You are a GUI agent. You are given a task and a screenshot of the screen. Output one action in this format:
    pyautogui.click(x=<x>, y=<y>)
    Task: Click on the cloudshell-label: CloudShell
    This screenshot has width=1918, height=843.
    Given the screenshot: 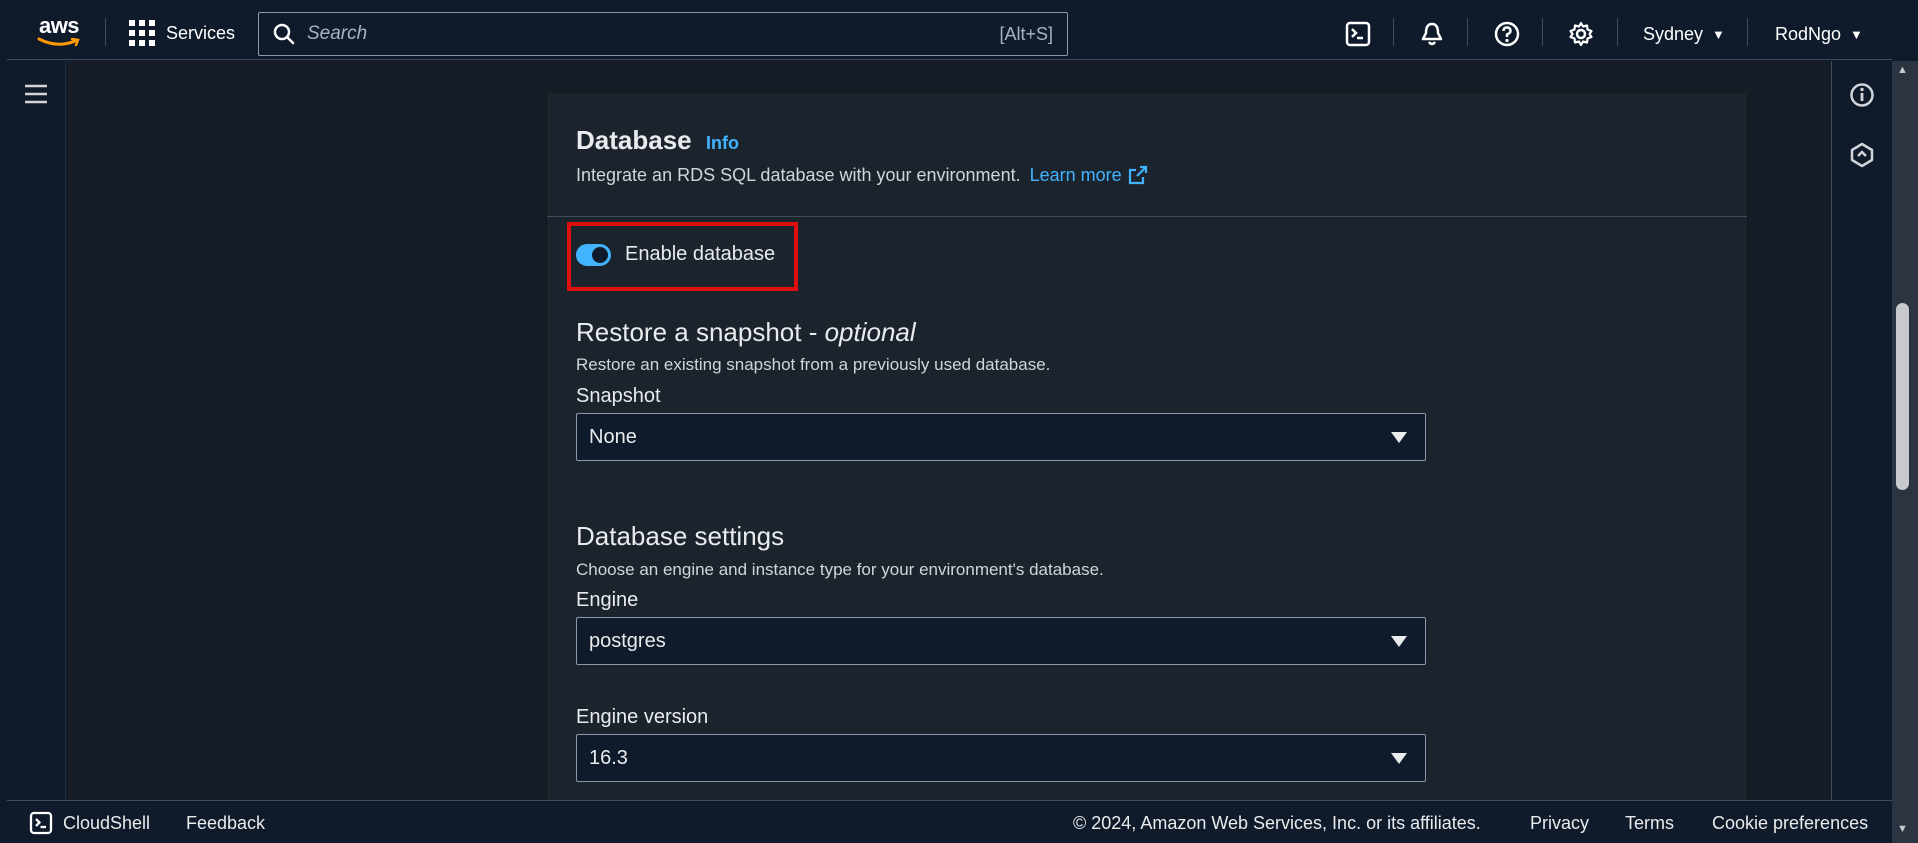 What is the action you would take?
    pyautogui.click(x=107, y=822)
    